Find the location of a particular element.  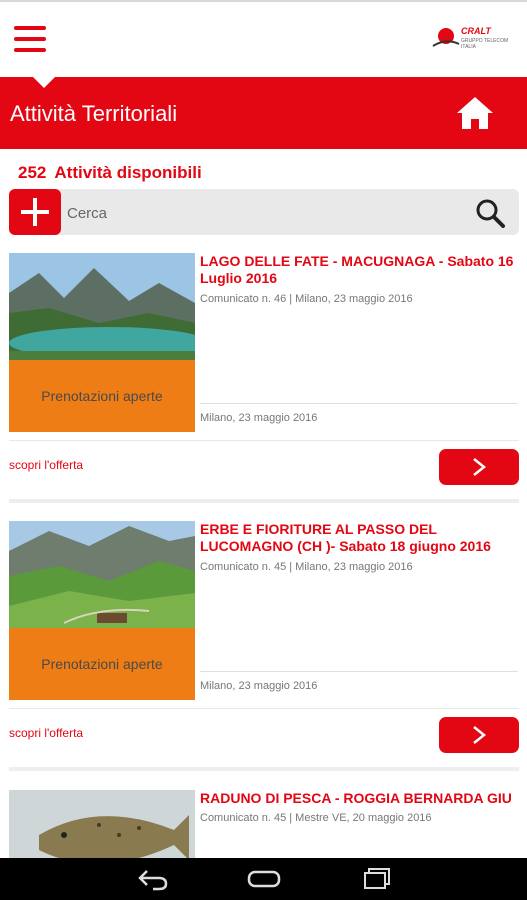

cralt-logo: CRALT GRUPPO TELECOM ITALIA is located at coordinates (472, 40).